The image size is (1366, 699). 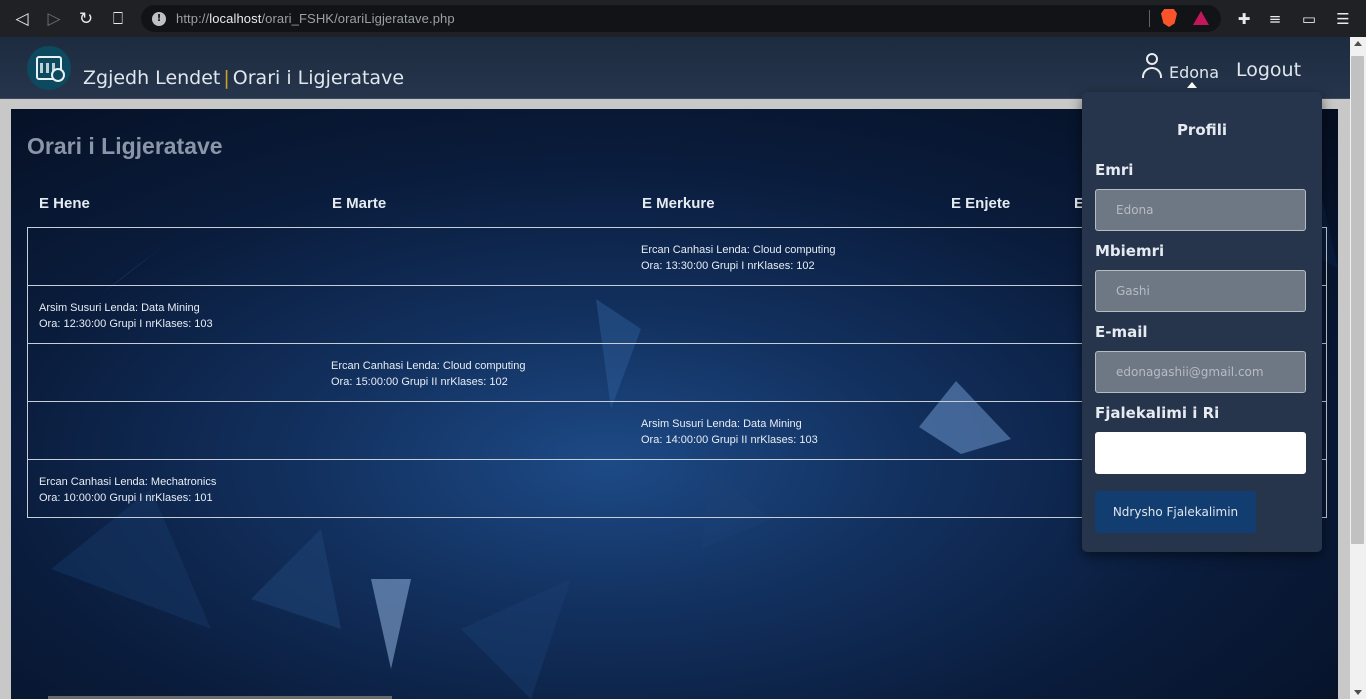 What do you see at coordinates (981, 203) in the screenshot?
I see `day-header-enjete: E Enjete` at bounding box center [981, 203].